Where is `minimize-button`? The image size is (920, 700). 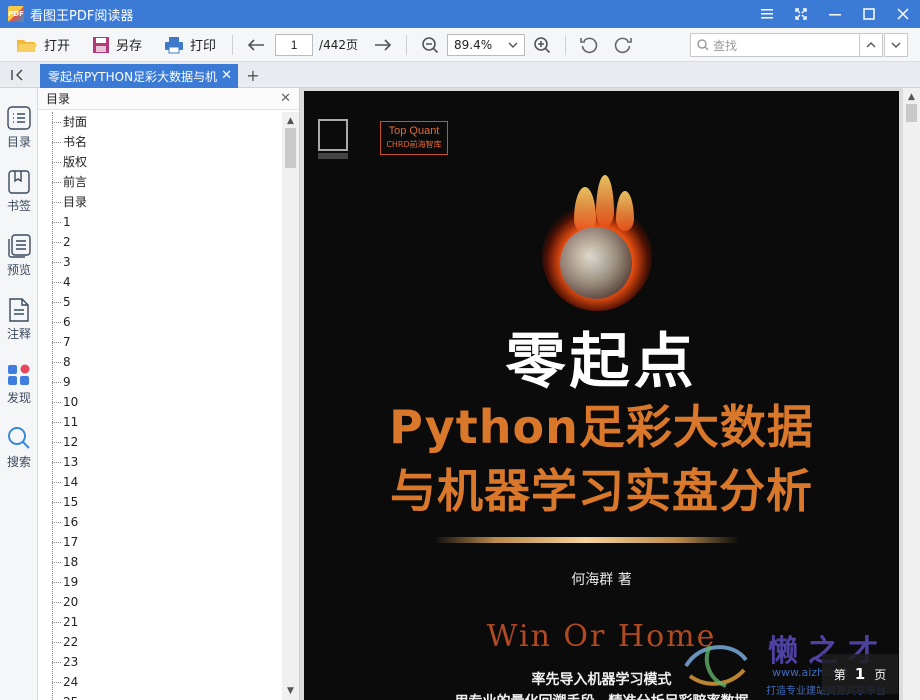 minimize-button is located at coordinates (835, 14).